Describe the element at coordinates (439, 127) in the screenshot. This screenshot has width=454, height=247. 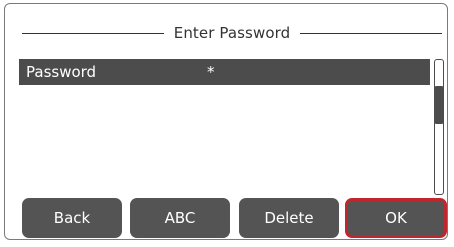
I see `list-scrollbar` at that location.